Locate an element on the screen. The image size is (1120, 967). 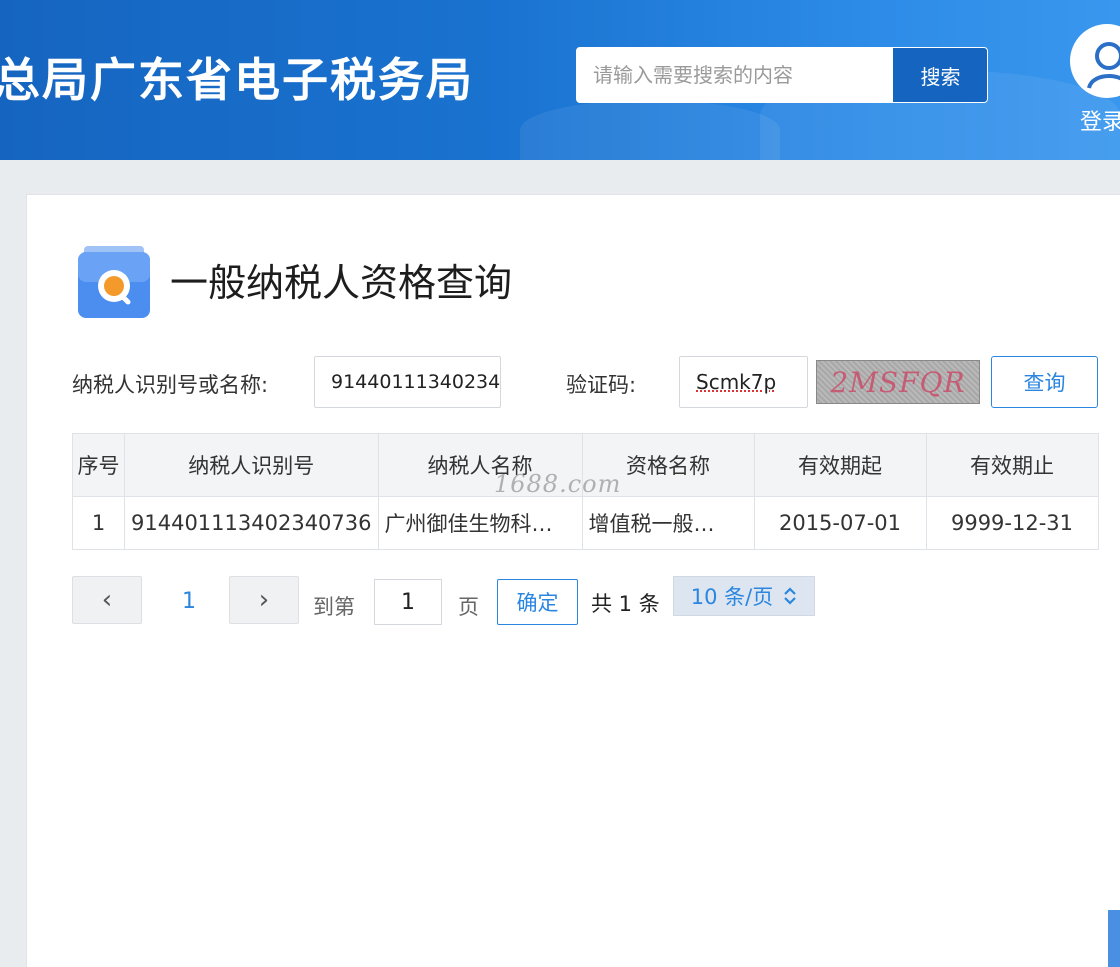
sort-toggle-icon is located at coordinates (790, 596).